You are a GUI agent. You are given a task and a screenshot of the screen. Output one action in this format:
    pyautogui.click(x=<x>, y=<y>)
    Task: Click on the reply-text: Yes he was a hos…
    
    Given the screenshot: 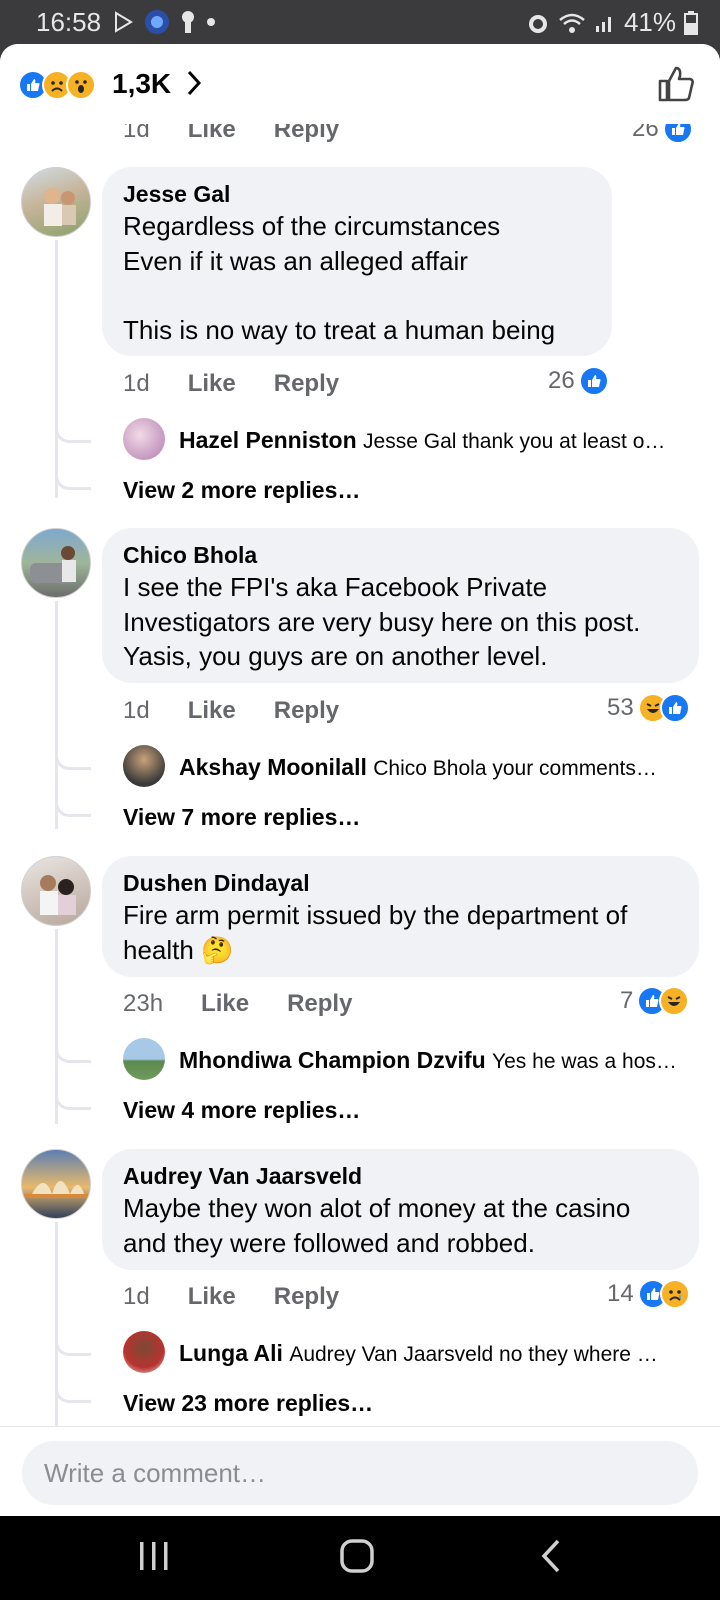 What is the action you would take?
    pyautogui.click(x=584, y=1061)
    